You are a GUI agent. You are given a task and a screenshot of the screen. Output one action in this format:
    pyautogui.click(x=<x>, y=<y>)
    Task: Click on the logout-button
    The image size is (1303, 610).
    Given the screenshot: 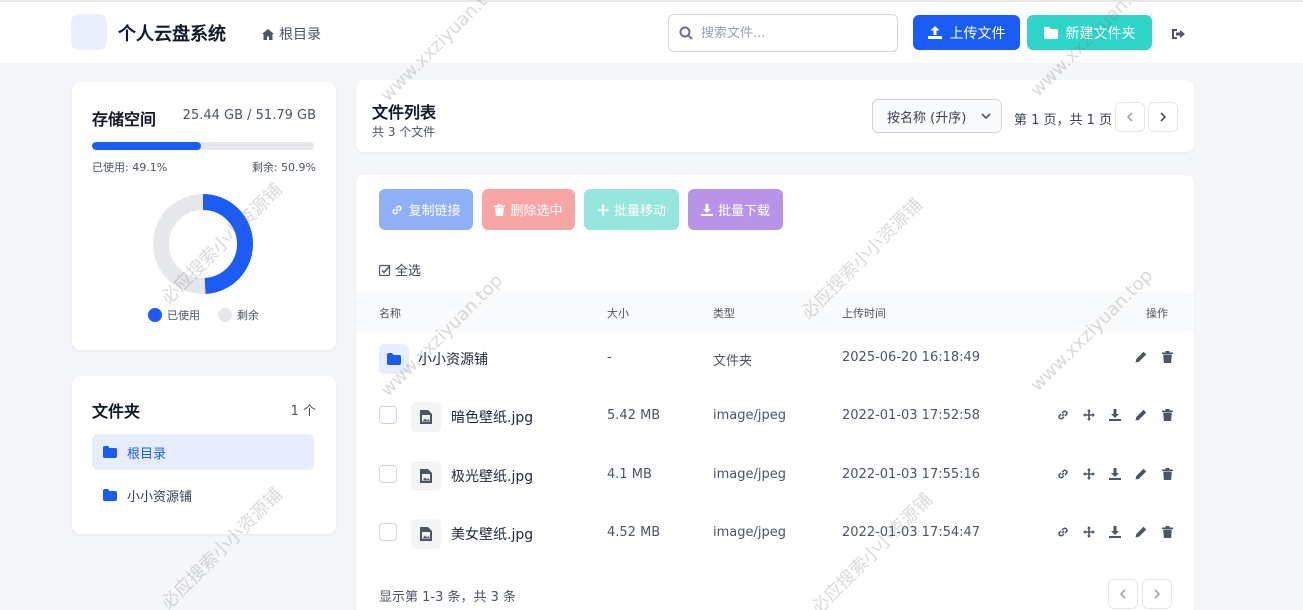 What is the action you would take?
    pyautogui.click(x=1179, y=34)
    